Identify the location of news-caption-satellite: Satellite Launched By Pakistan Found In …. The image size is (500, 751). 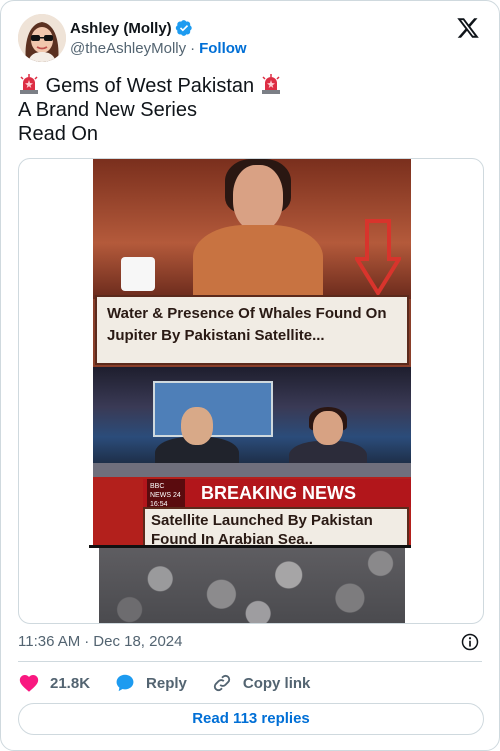
(276, 527).